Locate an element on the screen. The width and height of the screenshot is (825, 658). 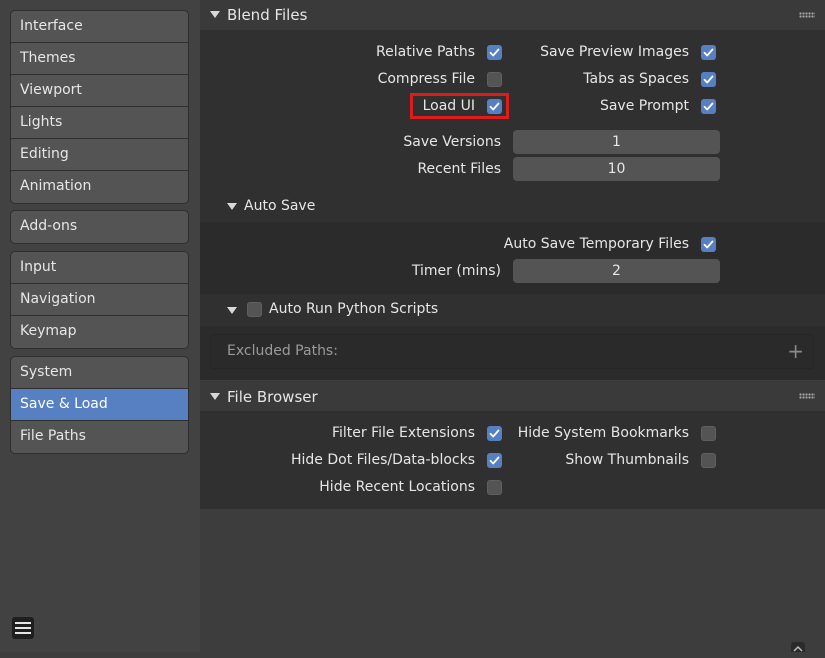
recent-files-label: Recent Files is located at coordinates (459, 169).